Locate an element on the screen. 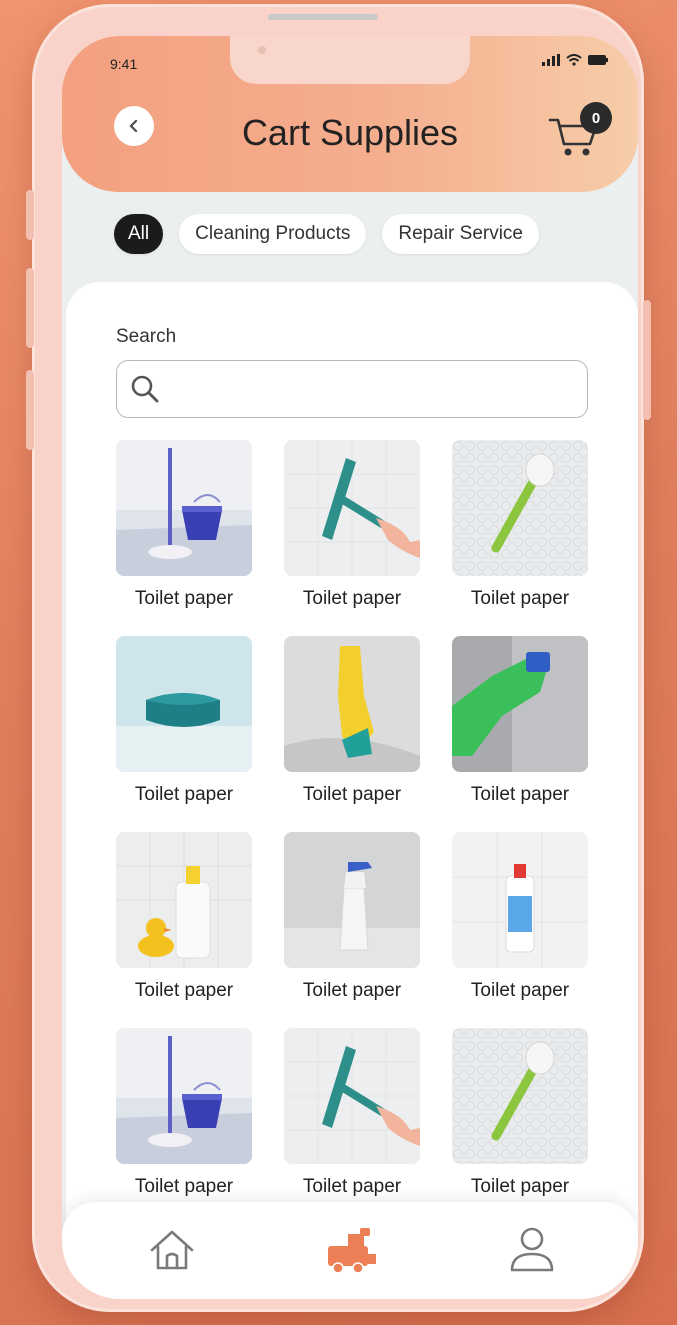 This screenshot has height=1325, width=677. signal-icon is located at coordinates (551, 60).